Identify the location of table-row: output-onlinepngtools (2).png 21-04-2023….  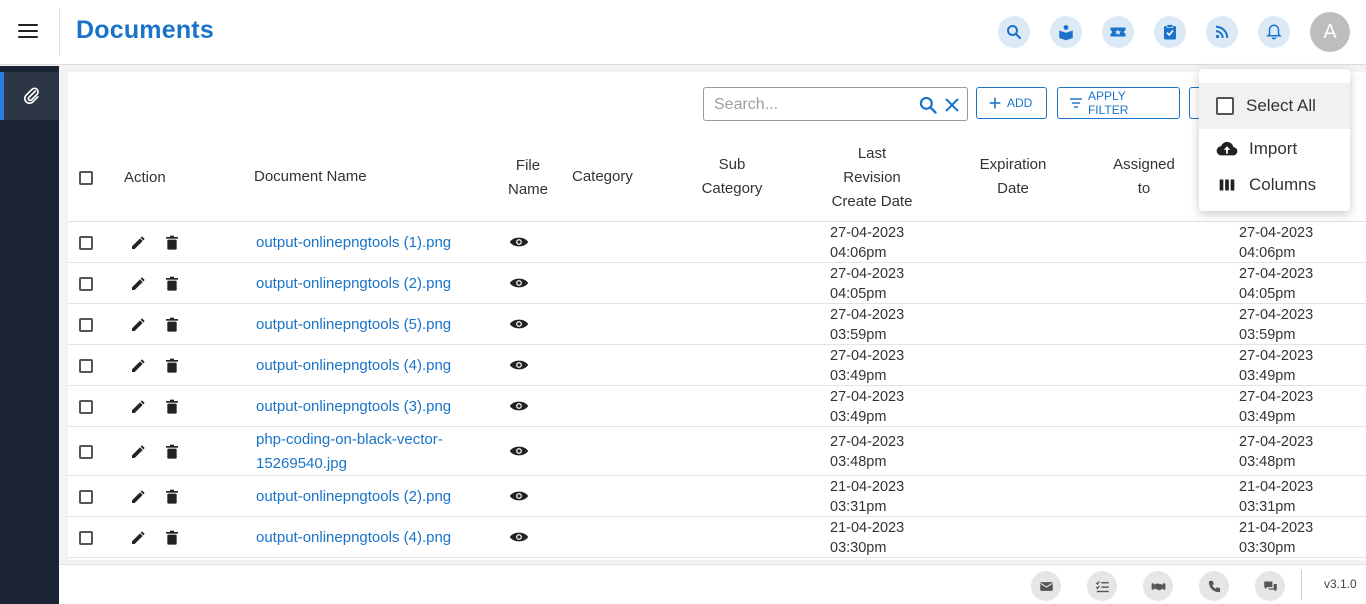
(717, 496).